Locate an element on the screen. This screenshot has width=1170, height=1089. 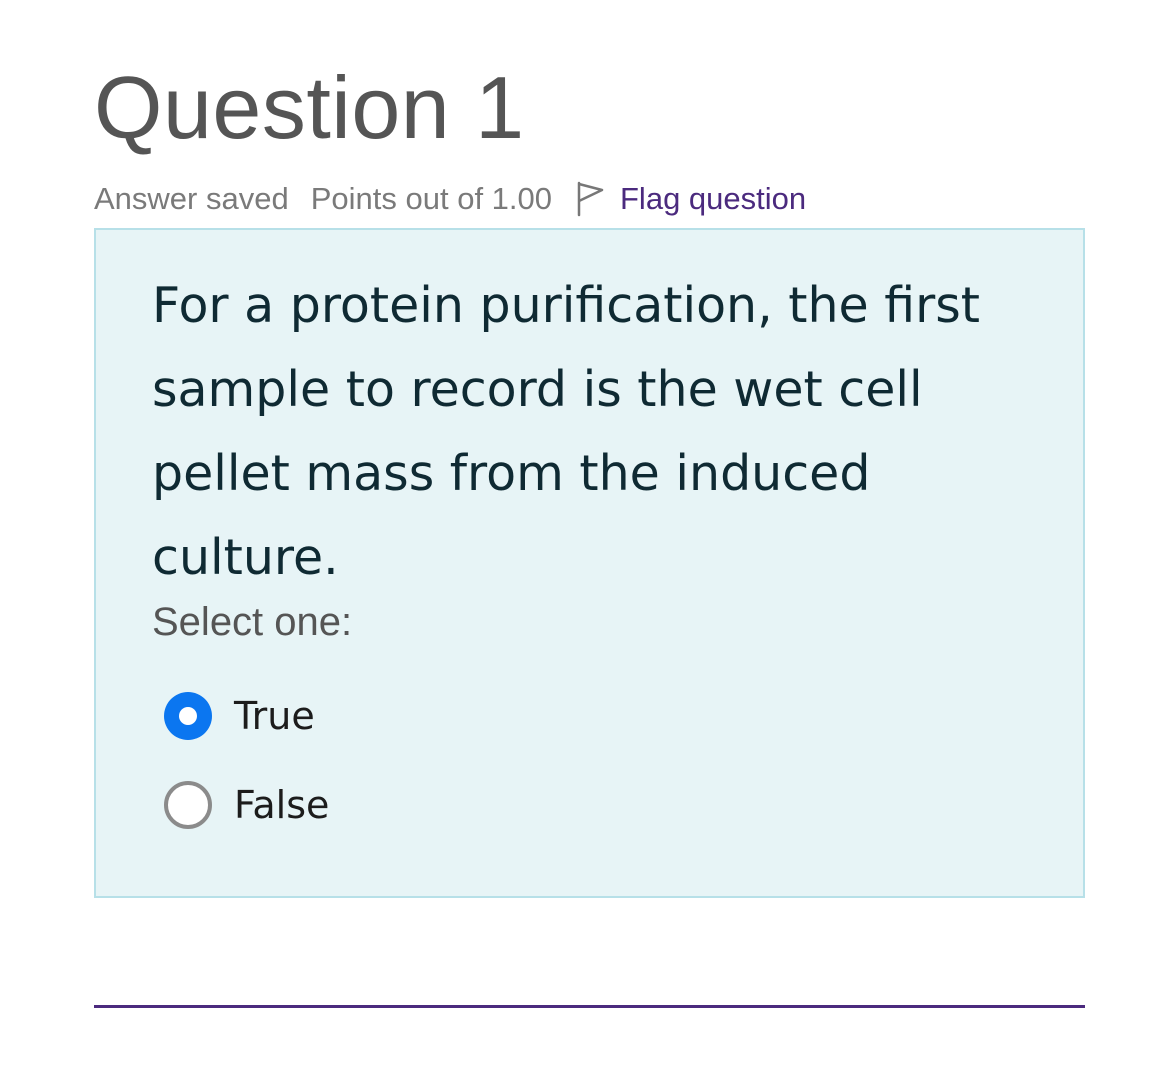
select-one-prompt: Select one: is located at coordinates (252, 622).